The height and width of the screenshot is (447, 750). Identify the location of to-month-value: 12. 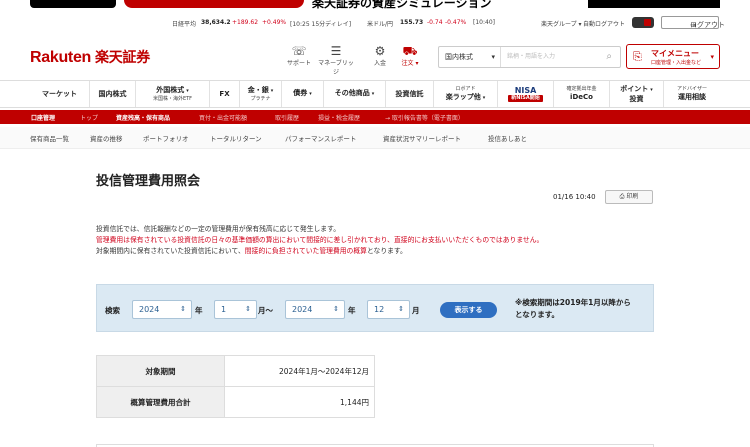
(379, 309).